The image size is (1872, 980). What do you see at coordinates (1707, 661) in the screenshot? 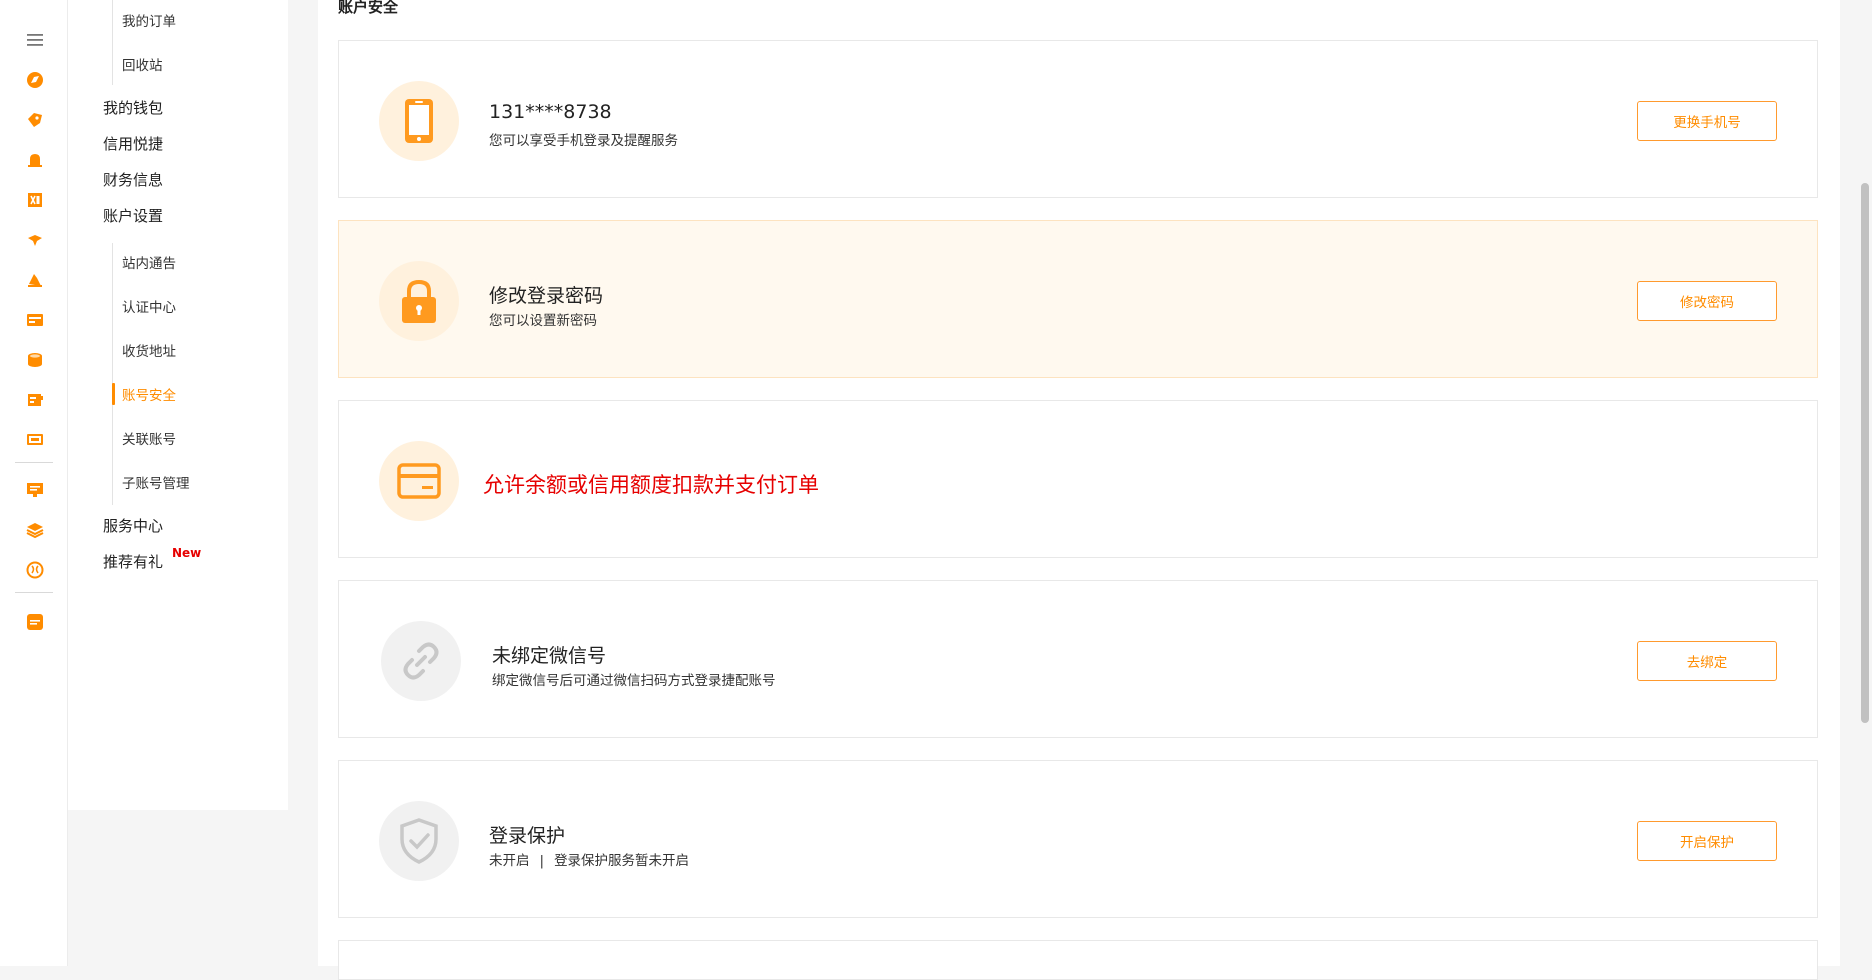
I see `bind-wechat-button: 去绑定` at bounding box center [1707, 661].